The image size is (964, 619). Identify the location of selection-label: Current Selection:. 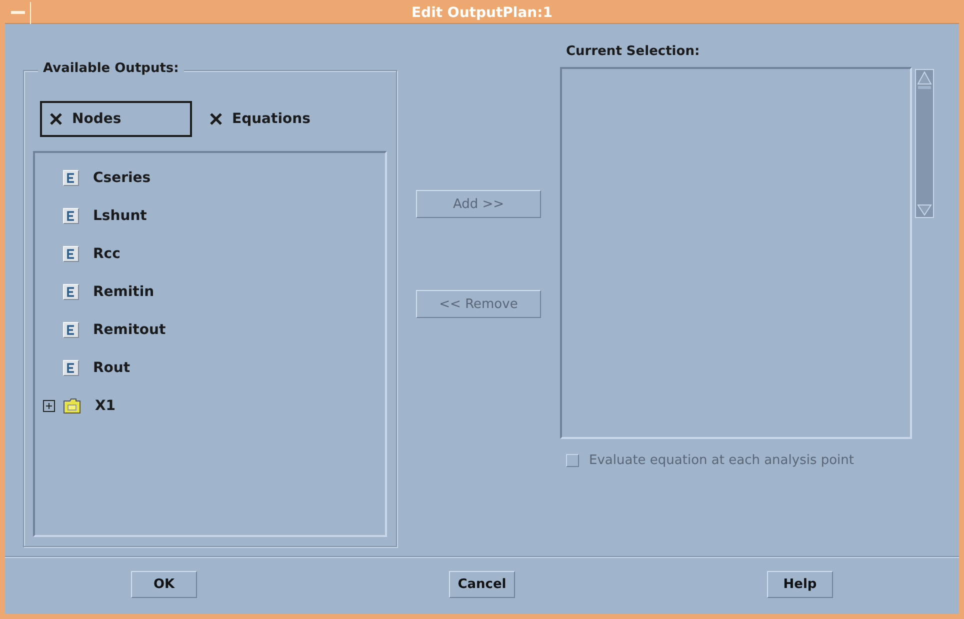
(633, 51).